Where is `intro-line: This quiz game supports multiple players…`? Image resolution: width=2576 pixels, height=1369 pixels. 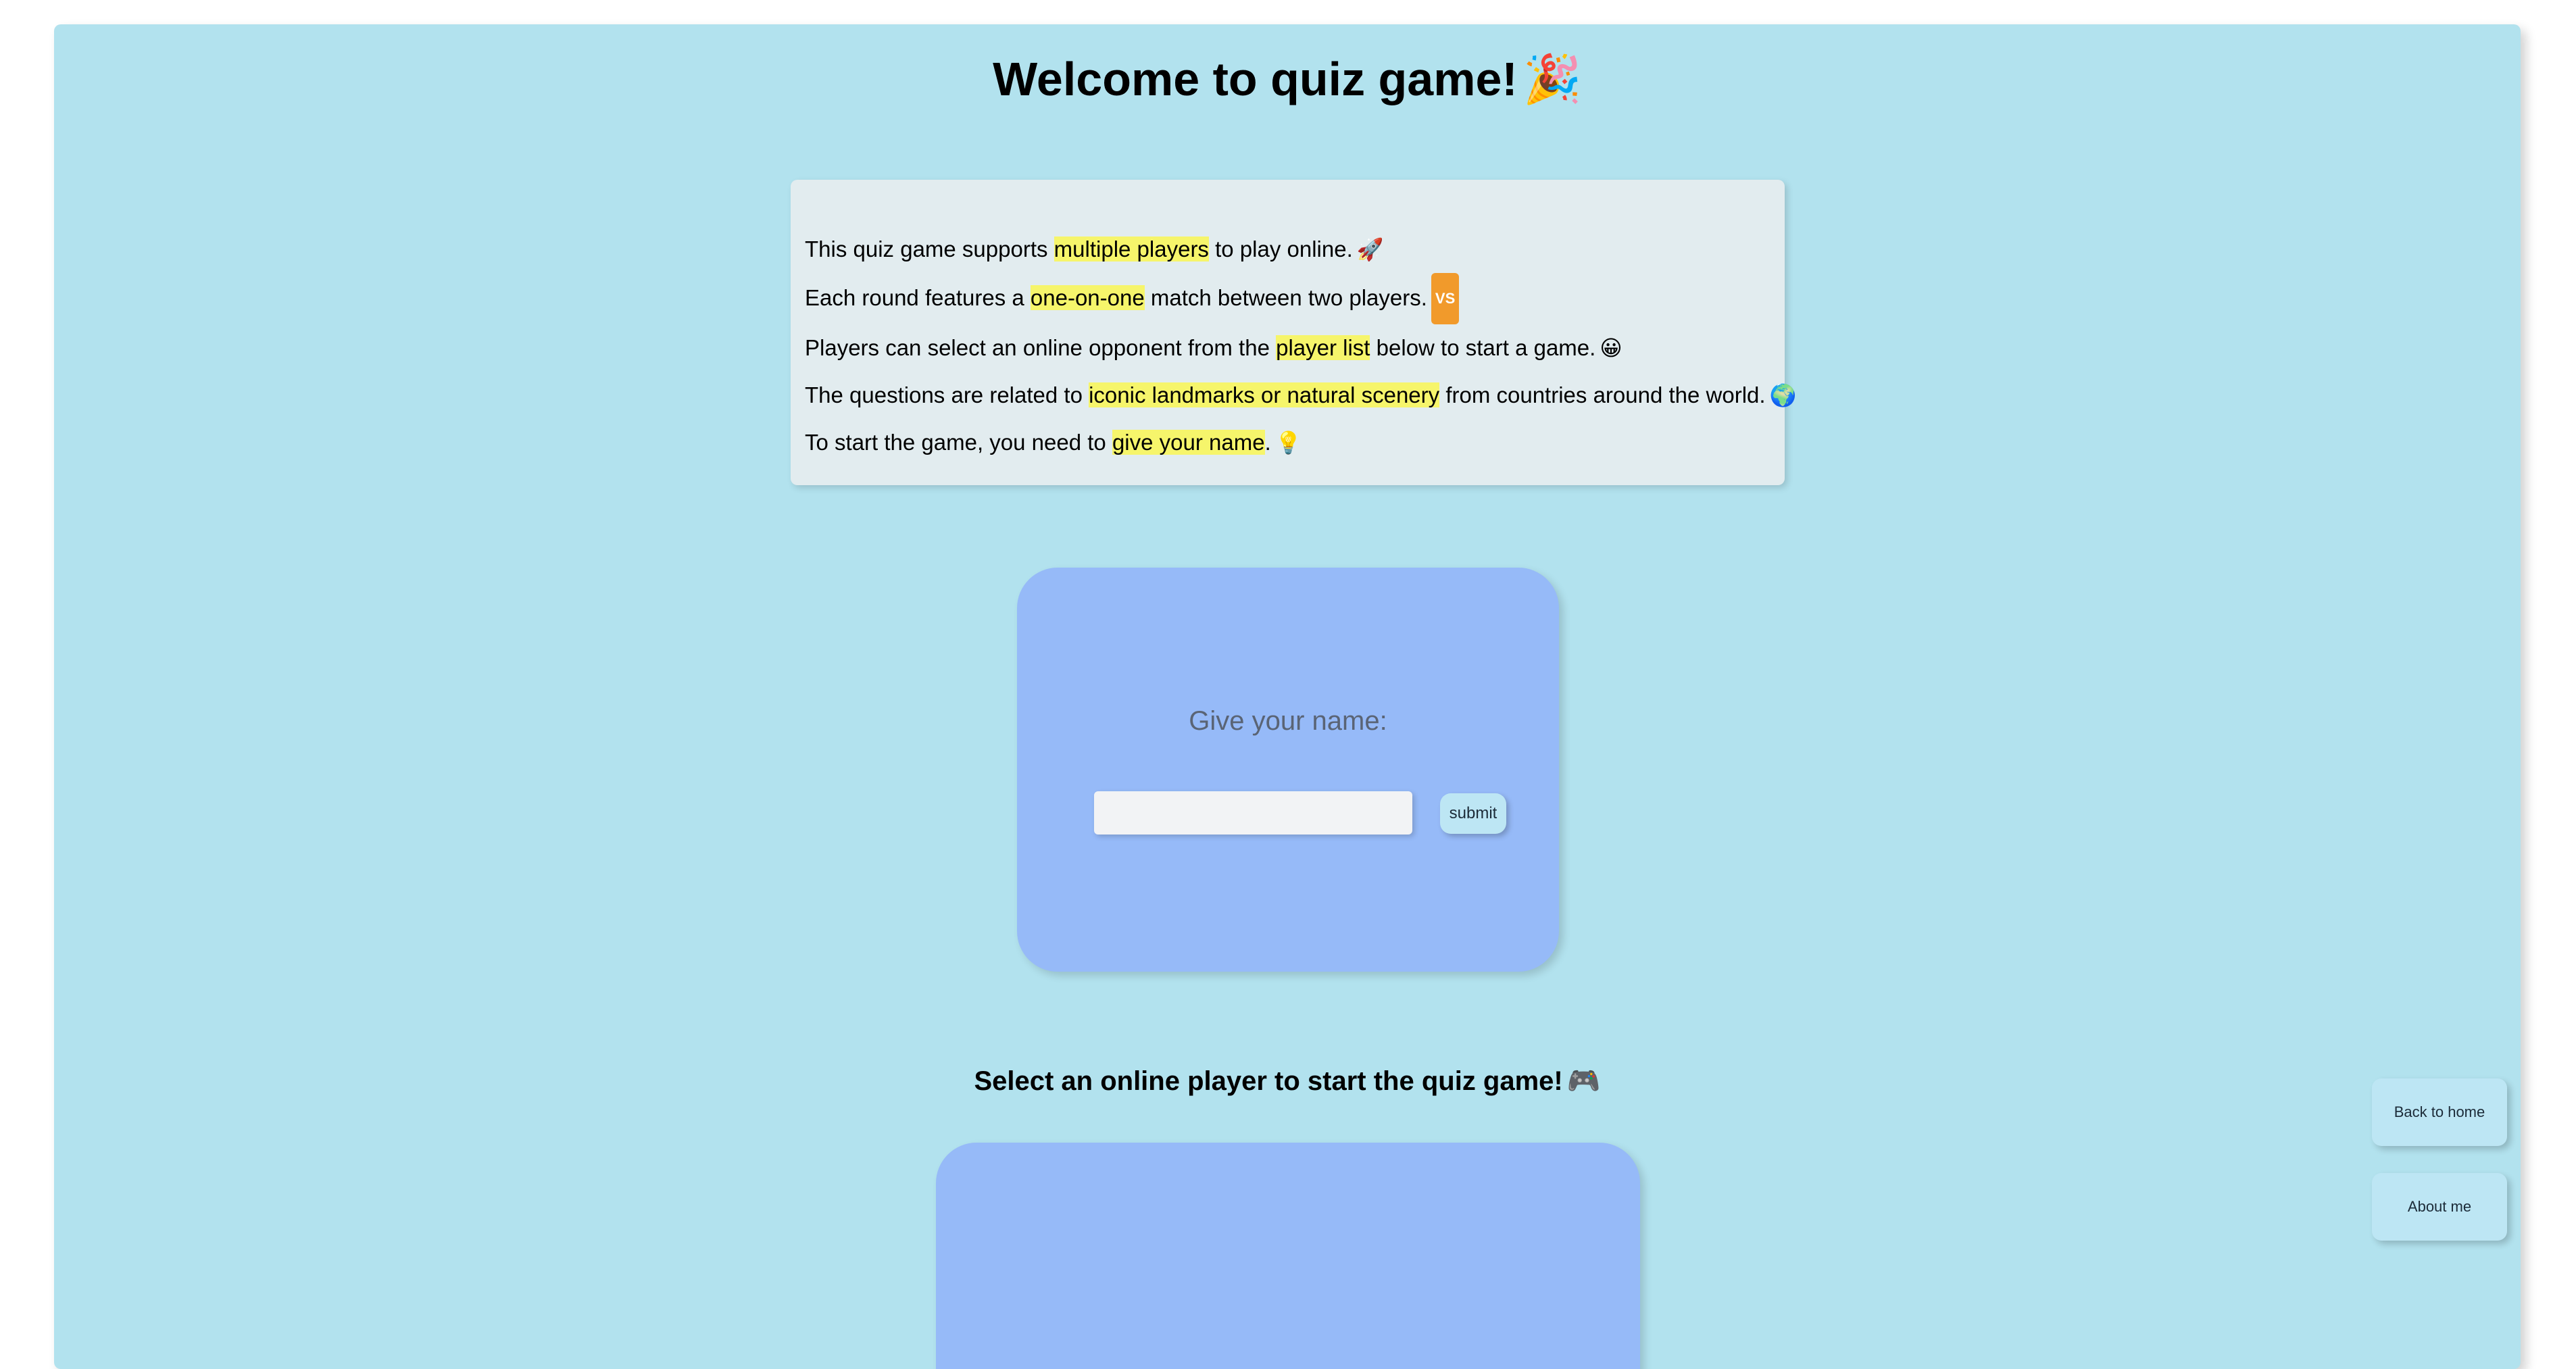
intro-line: This quiz game supports multiple players… is located at coordinates (1295, 249).